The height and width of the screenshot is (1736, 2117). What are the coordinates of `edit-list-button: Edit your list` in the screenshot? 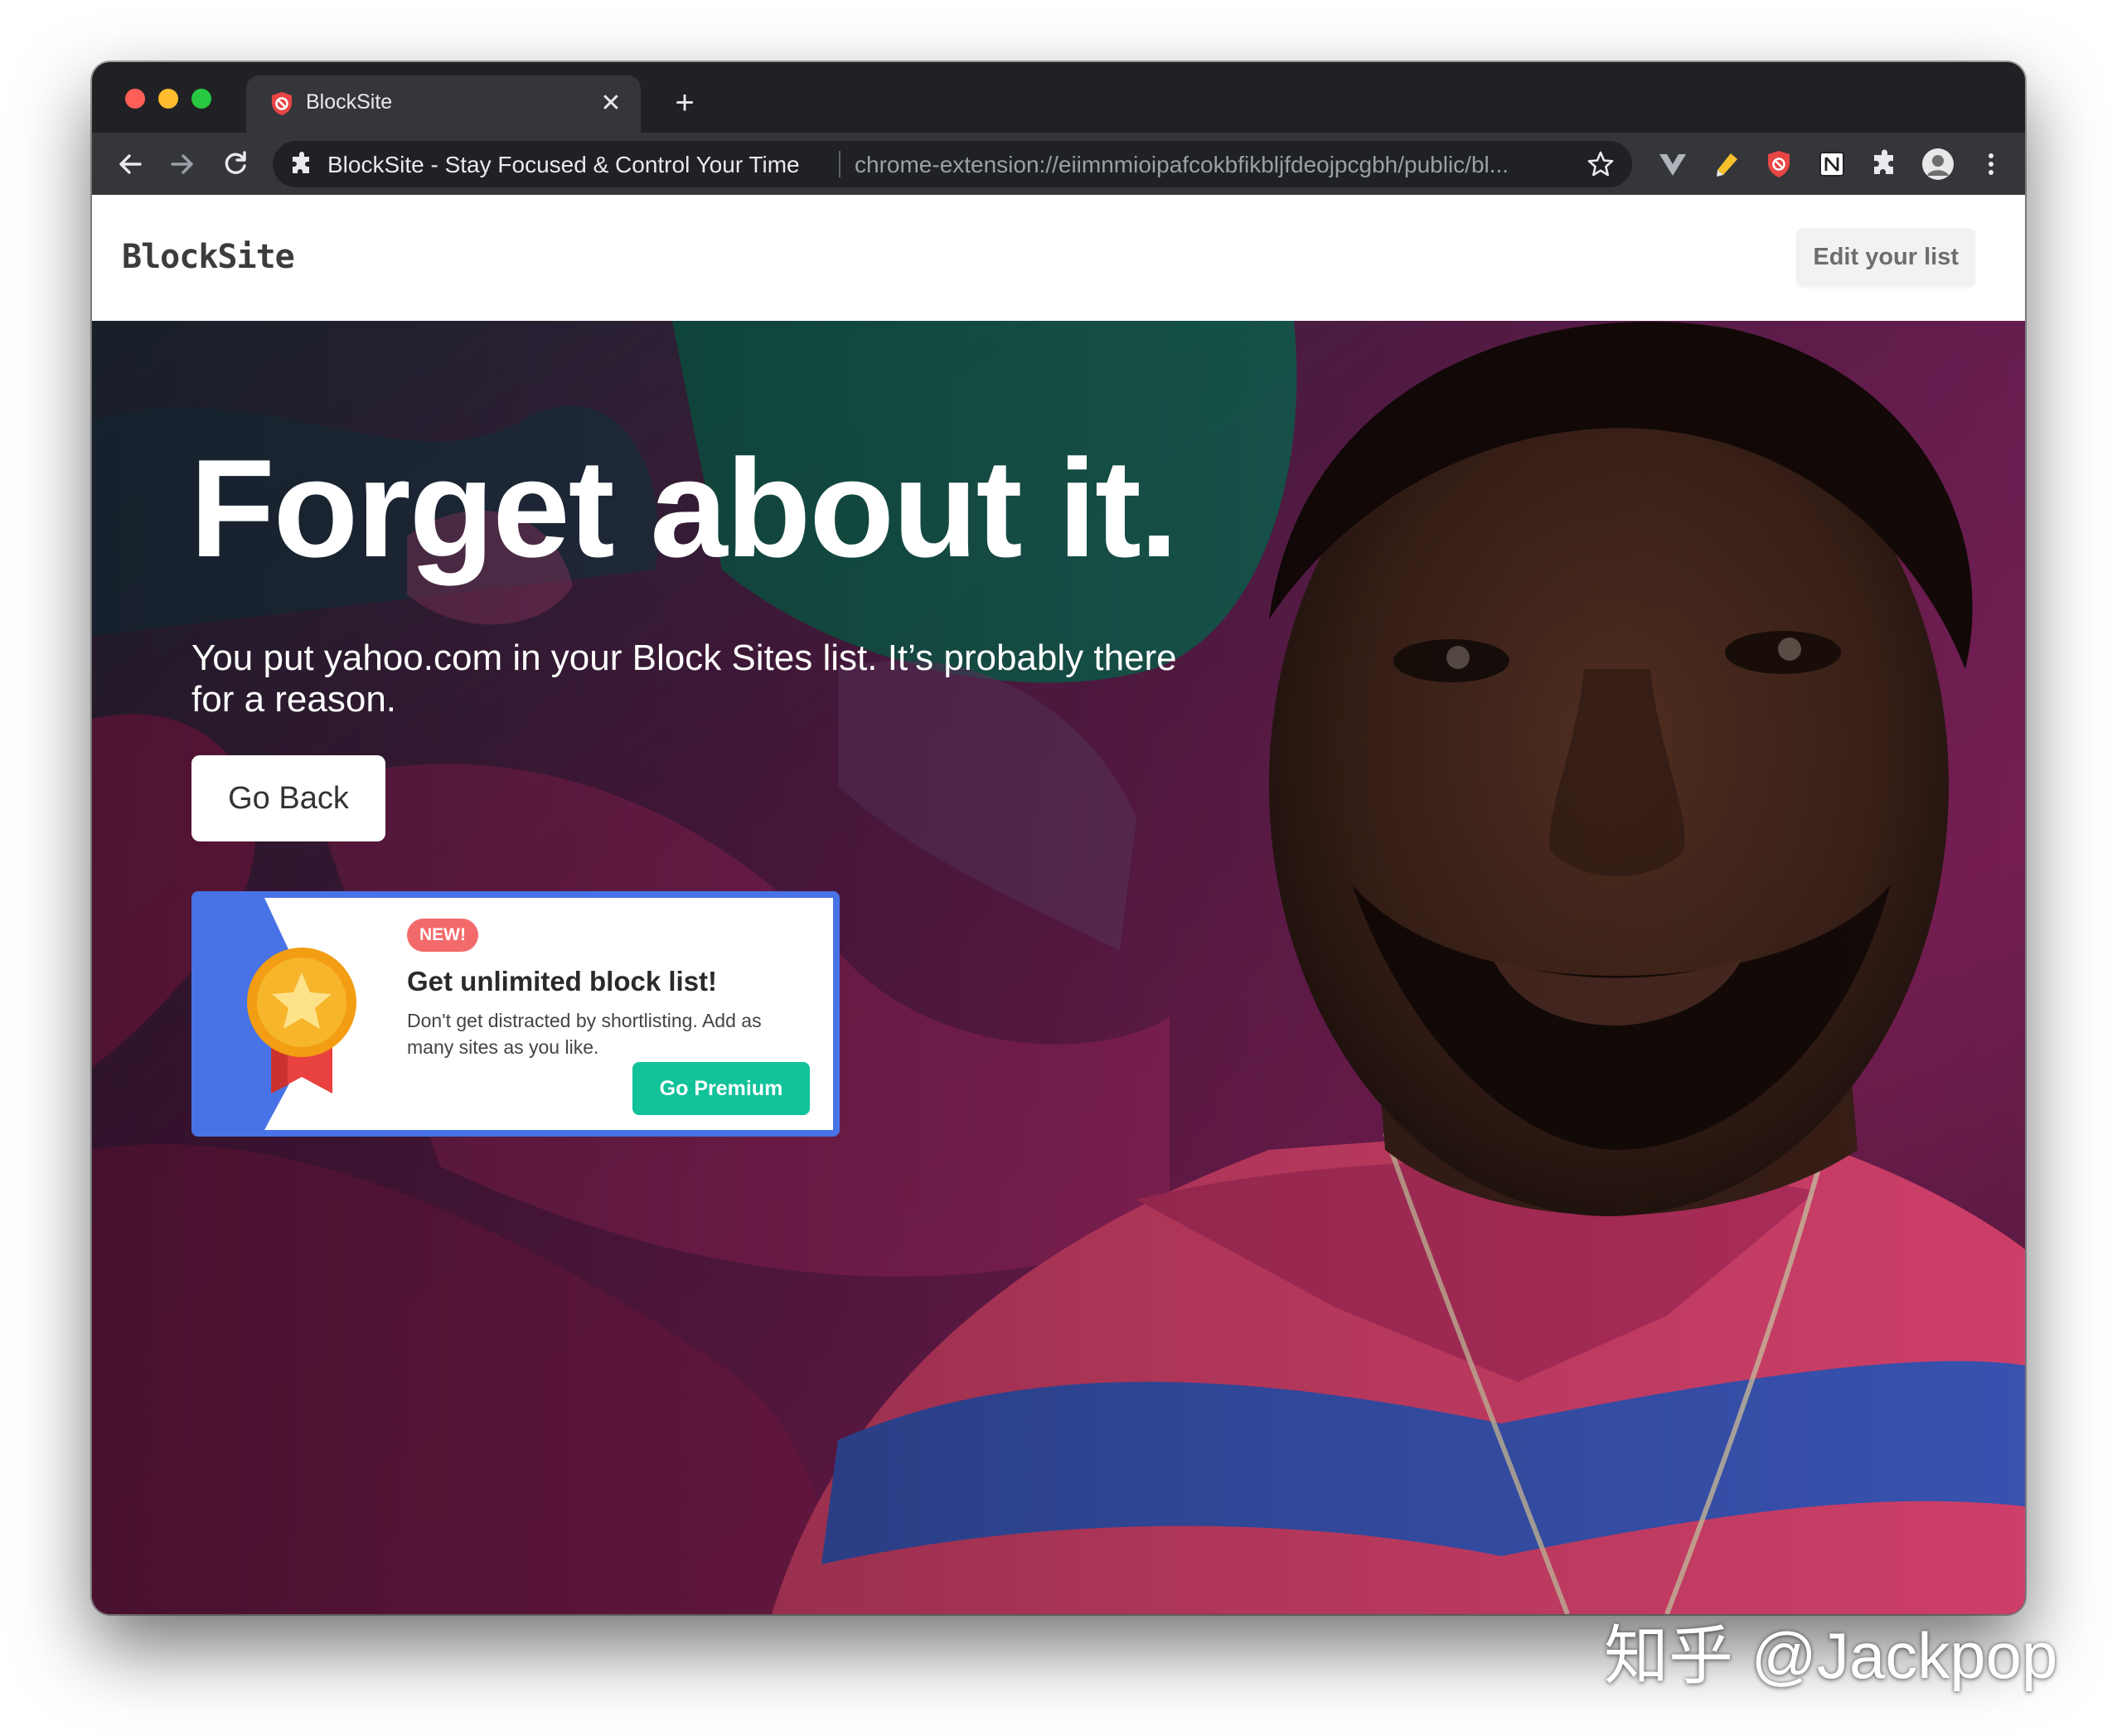 It's located at (1885, 257).